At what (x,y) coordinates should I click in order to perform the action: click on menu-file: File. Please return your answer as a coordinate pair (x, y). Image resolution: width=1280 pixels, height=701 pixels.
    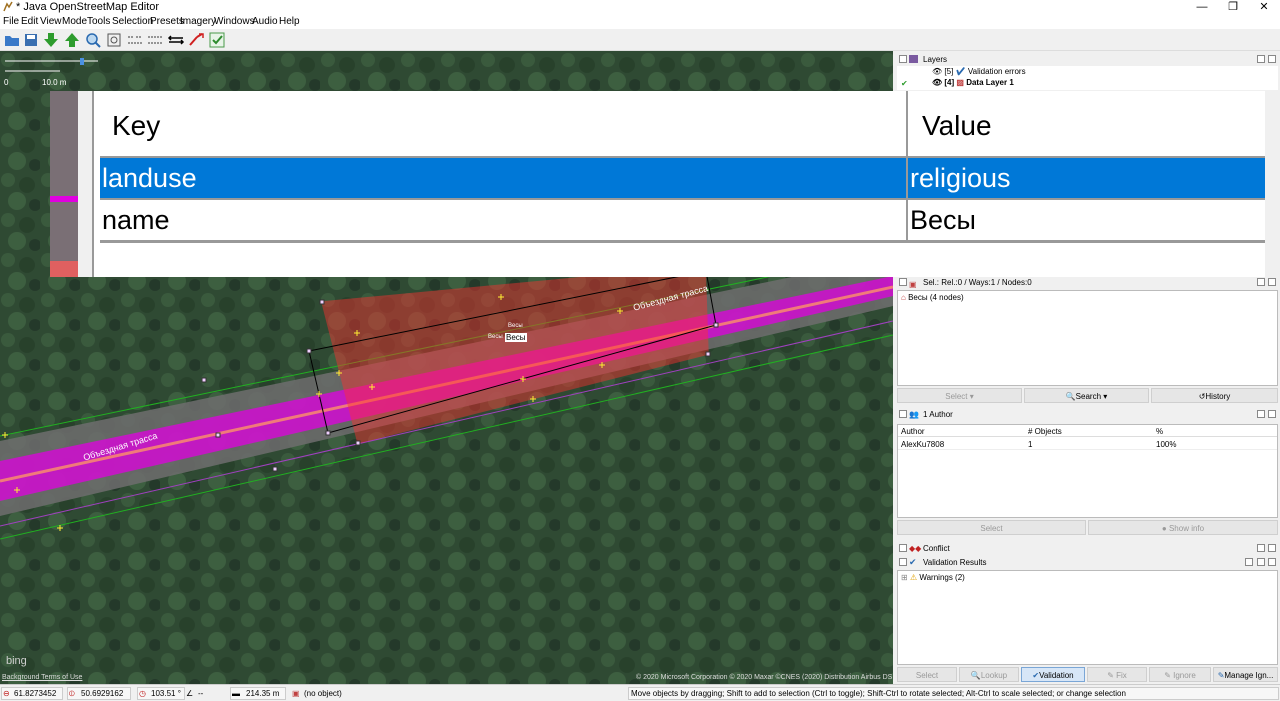
    Looking at the image, I should click on (11, 21).